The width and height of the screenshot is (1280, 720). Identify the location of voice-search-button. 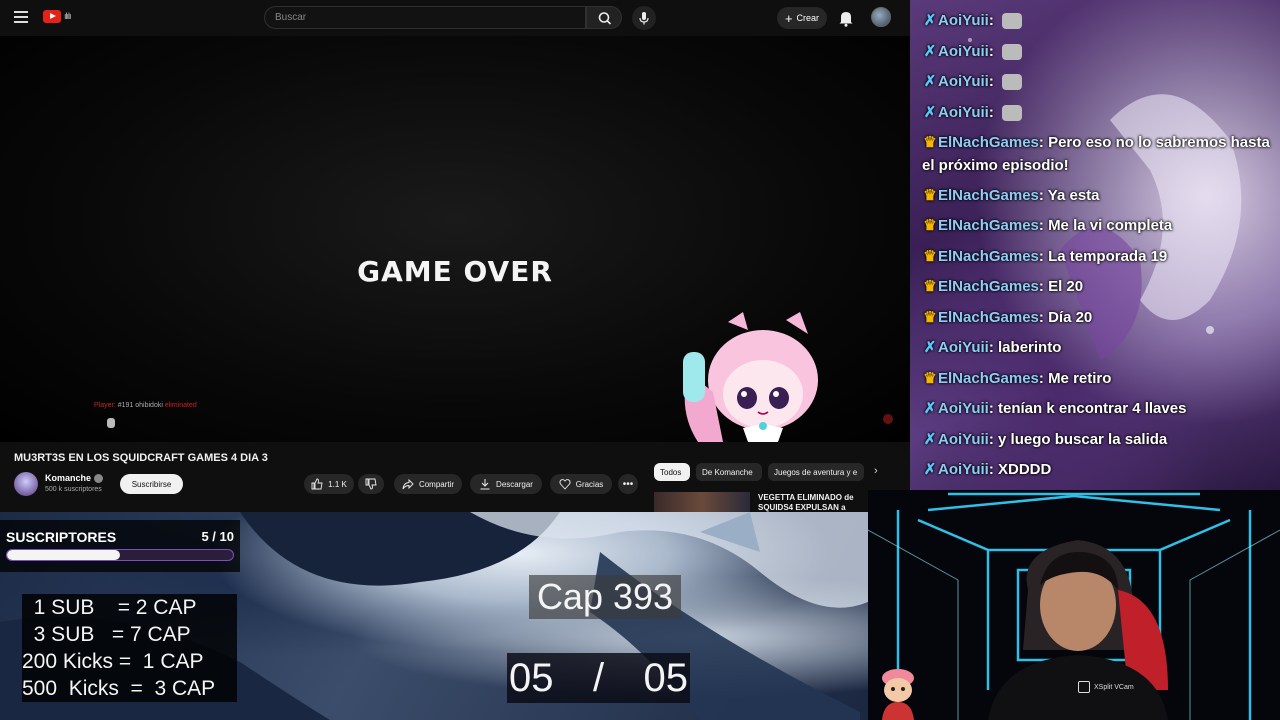
(644, 18).